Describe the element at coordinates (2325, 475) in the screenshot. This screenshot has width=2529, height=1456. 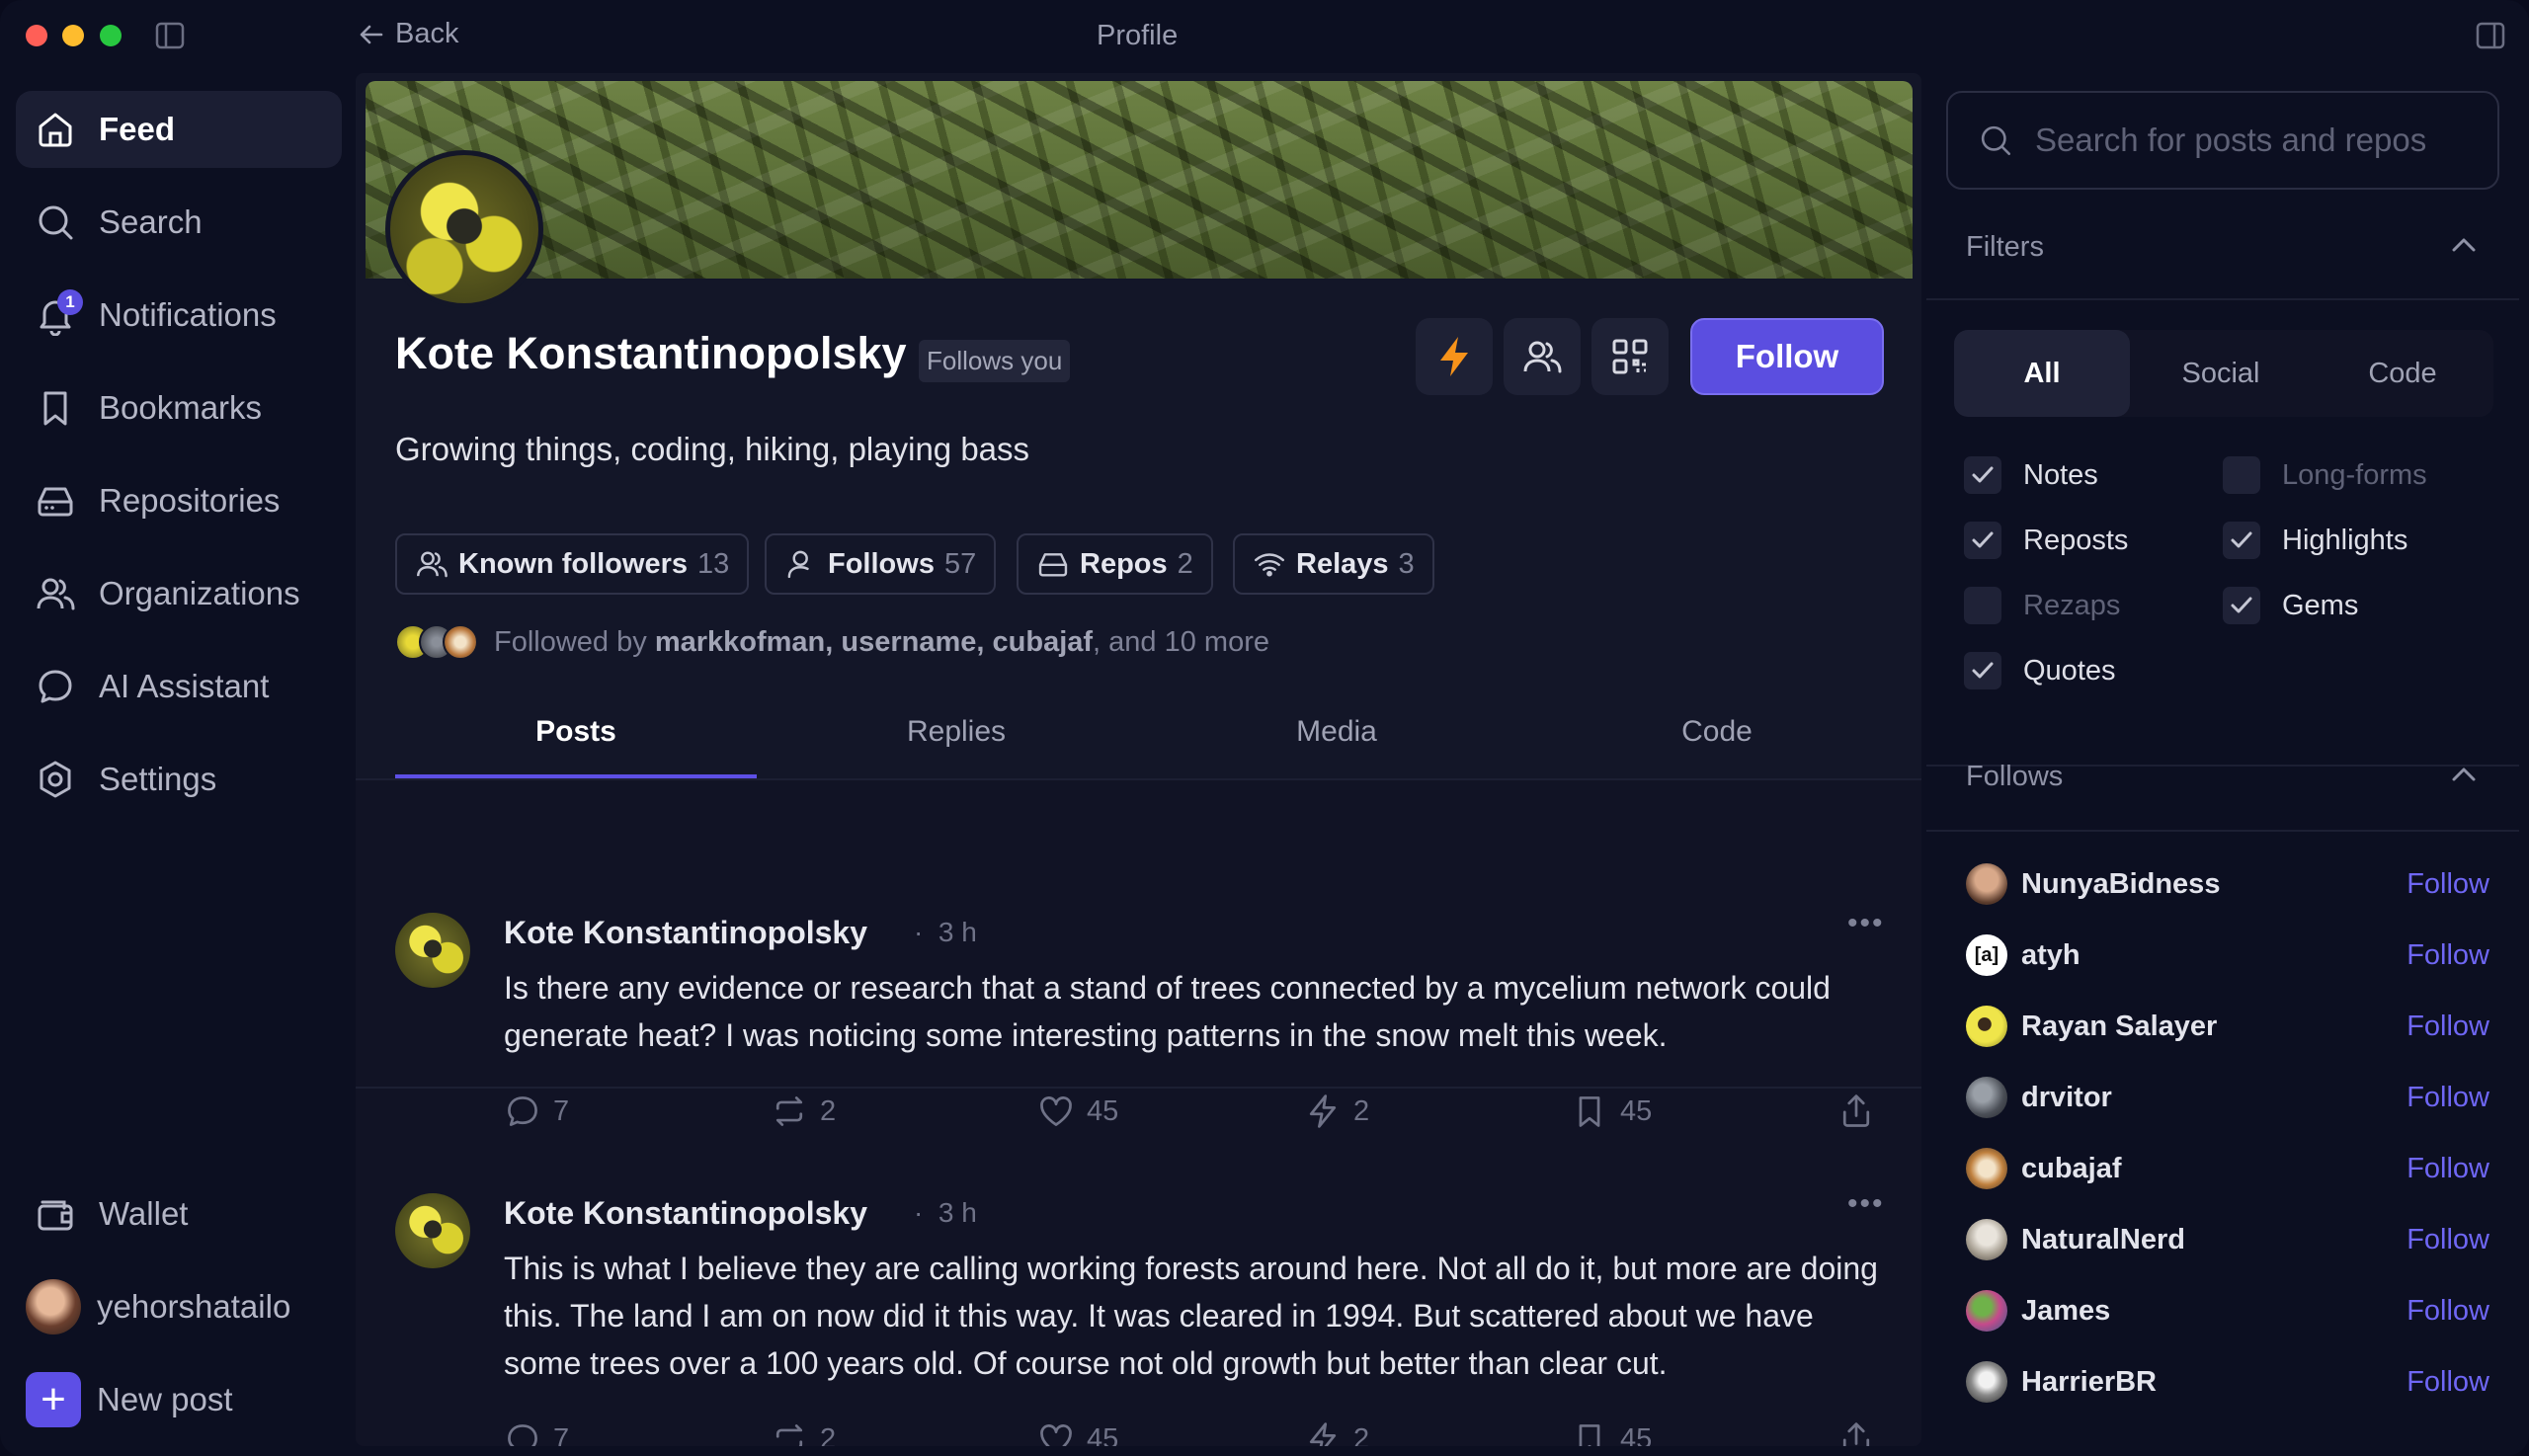
I see `filter-long-forms: Long-forms` at that location.